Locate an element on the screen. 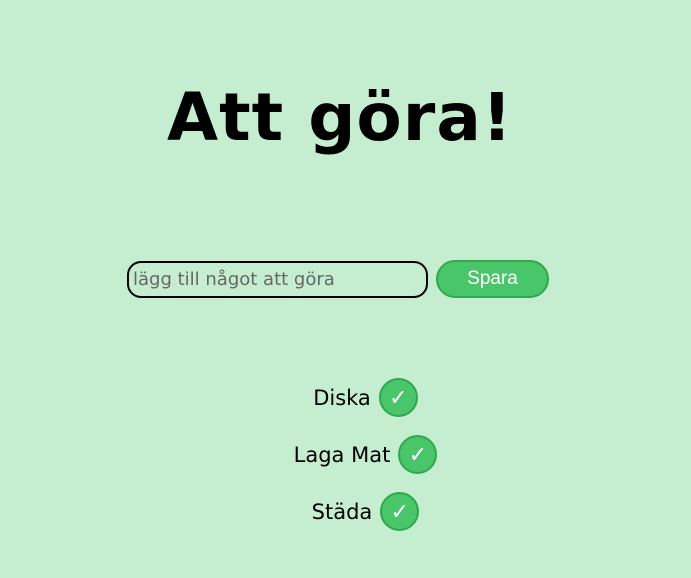 Image resolution: width=691 pixels, height=578 pixels. todo-label: Laga Mat is located at coordinates (342, 454).